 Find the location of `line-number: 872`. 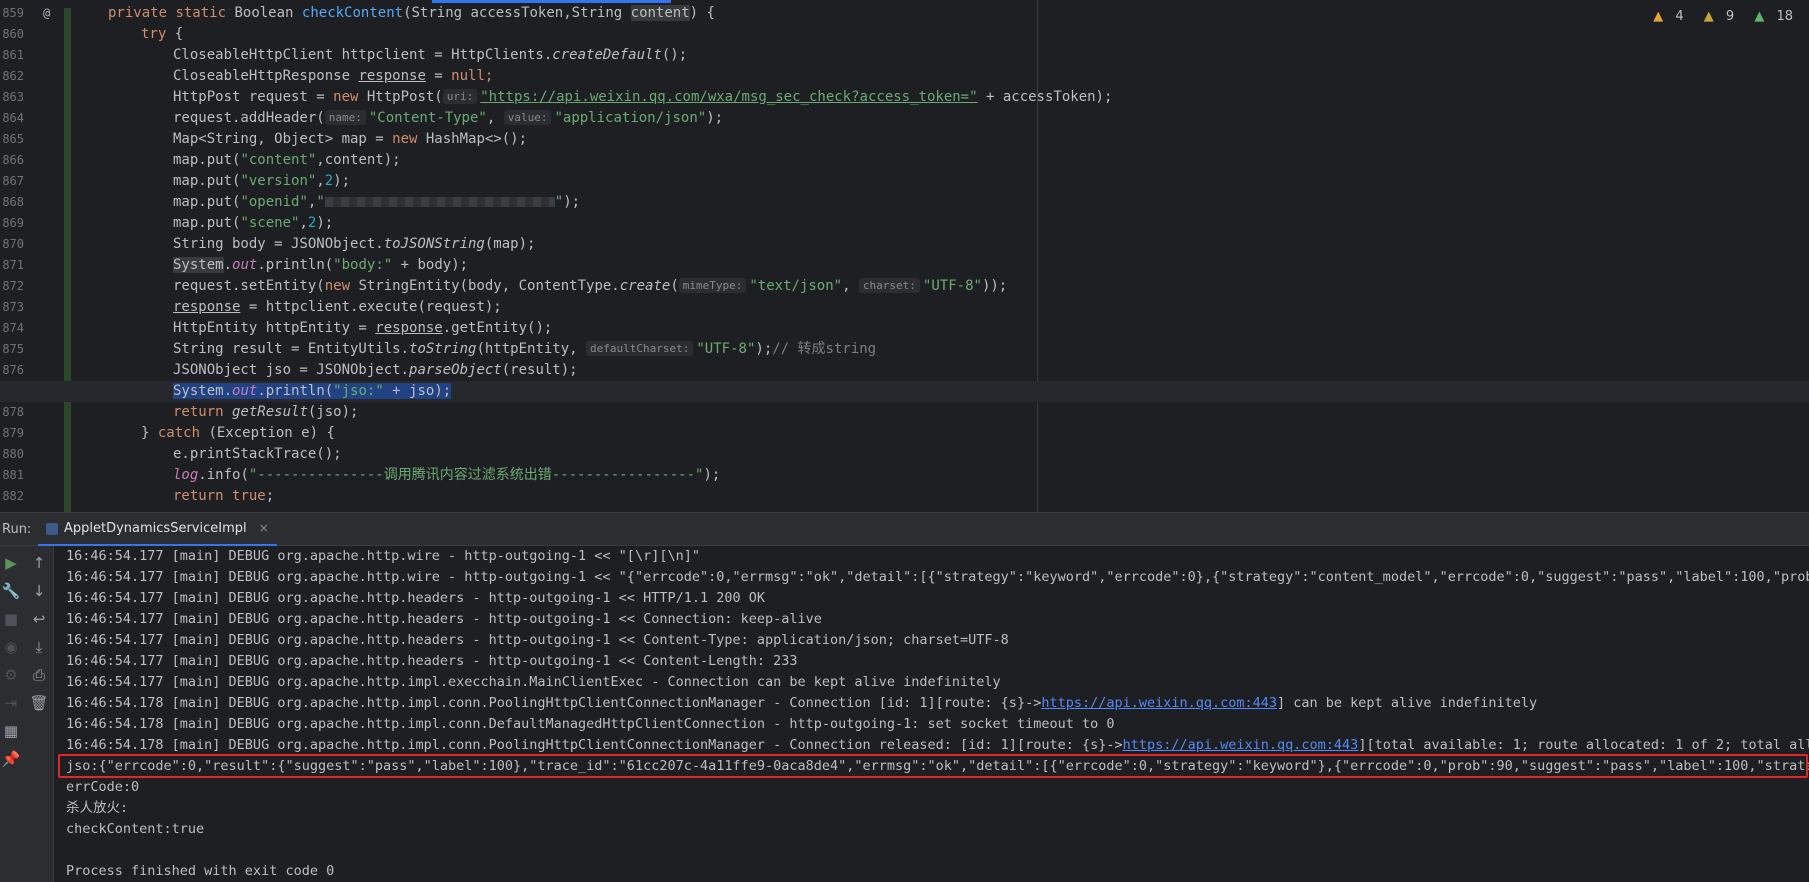

line-number: 872 is located at coordinates (13, 286).